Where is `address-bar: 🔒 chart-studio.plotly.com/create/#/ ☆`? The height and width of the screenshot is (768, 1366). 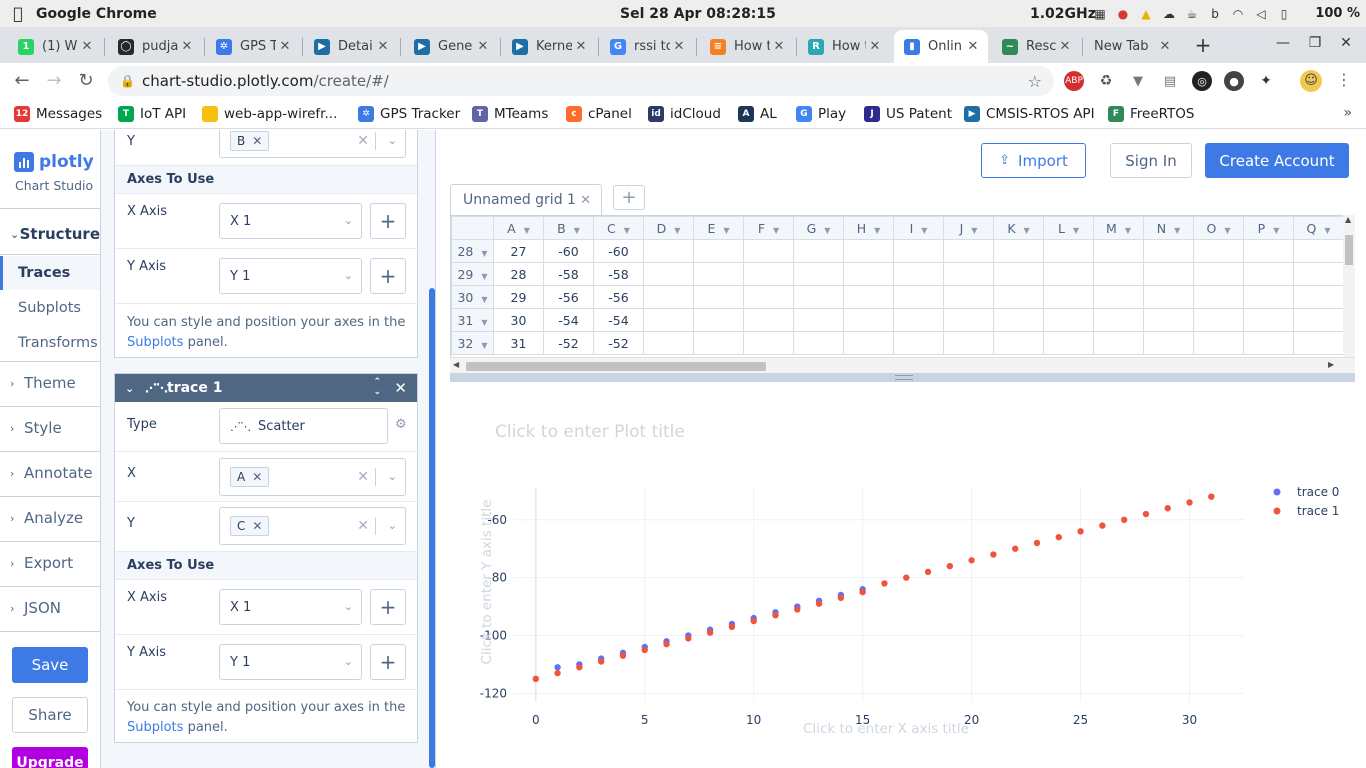 address-bar: 🔒 chart-studio.plotly.com/create/#/ ☆ is located at coordinates (581, 81).